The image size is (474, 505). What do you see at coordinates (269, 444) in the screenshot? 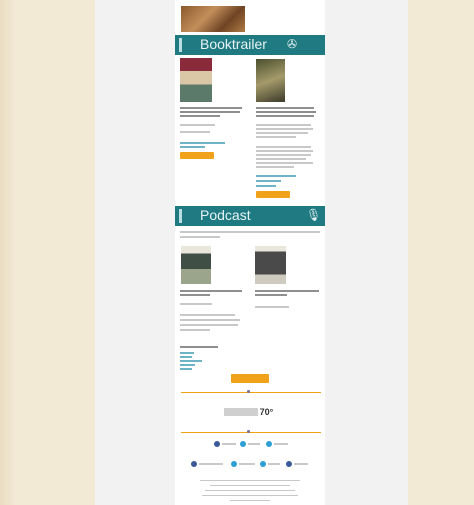
I see `telegram-icon` at bounding box center [269, 444].